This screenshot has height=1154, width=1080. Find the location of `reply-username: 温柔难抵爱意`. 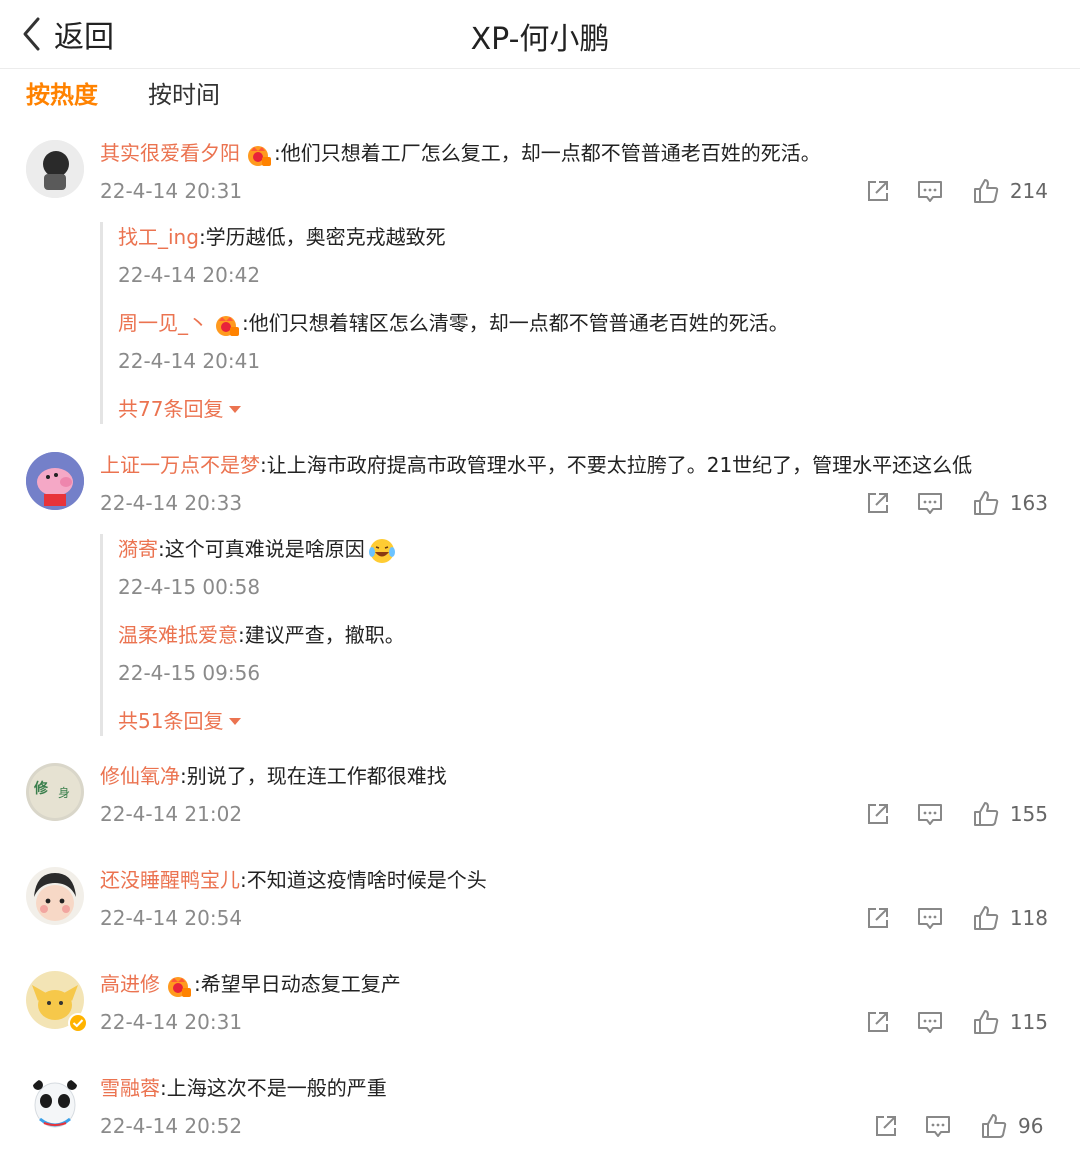

reply-username: 温柔难抵爱意 is located at coordinates (178, 635).